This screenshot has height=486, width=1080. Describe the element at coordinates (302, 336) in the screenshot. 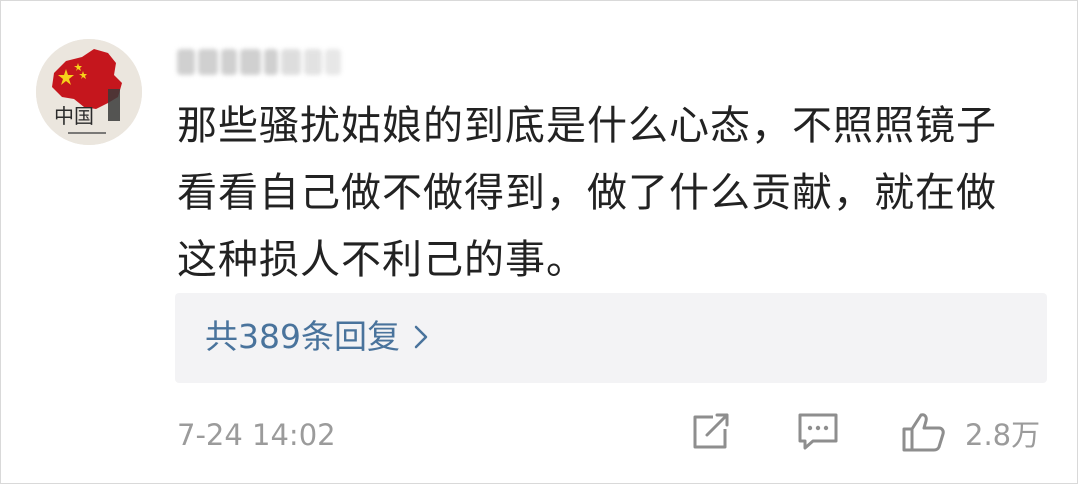

I see `reply-summary: 共389条回复` at that location.